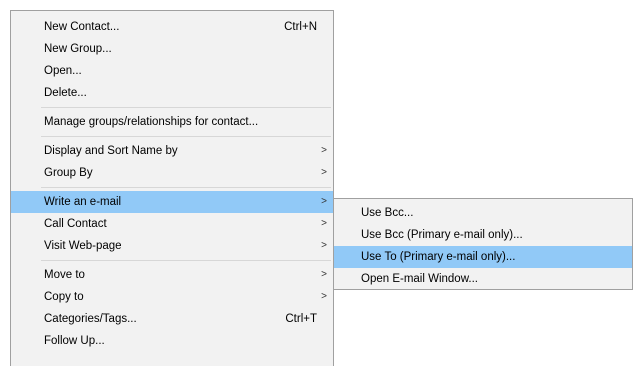 The image size is (633, 366). What do you see at coordinates (83, 246) in the screenshot?
I see `menu-item-label: Visit Web-page` at bounding box center [83, 246].